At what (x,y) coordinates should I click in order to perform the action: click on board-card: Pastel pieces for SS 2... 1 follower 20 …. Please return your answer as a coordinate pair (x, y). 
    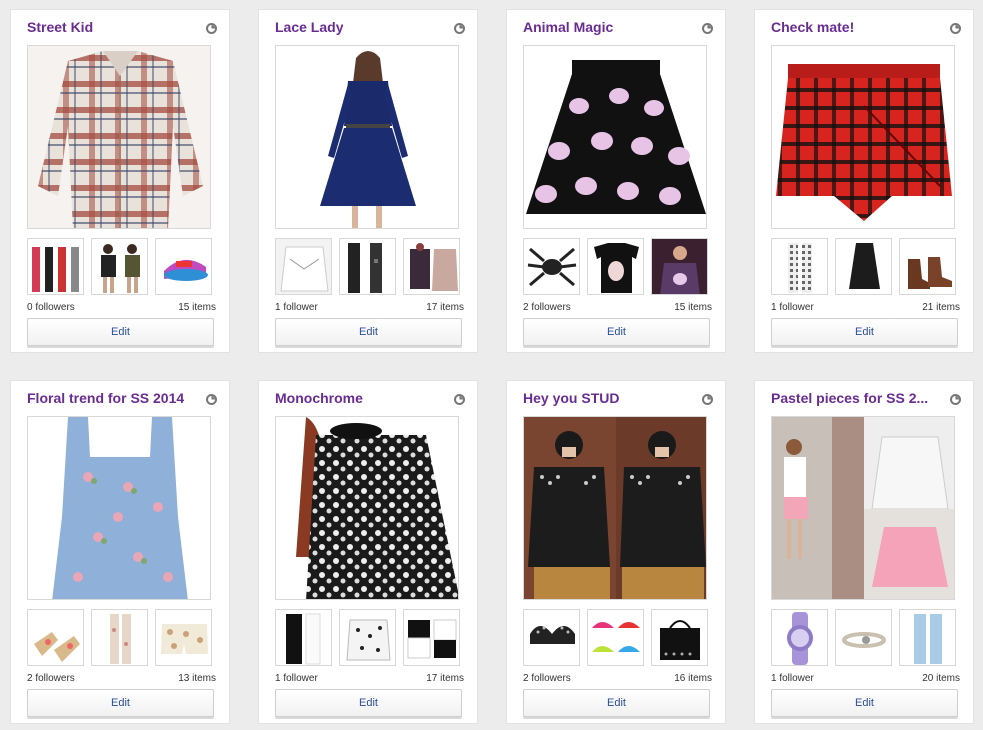
    Looking at the image, I should click on (864, 552).